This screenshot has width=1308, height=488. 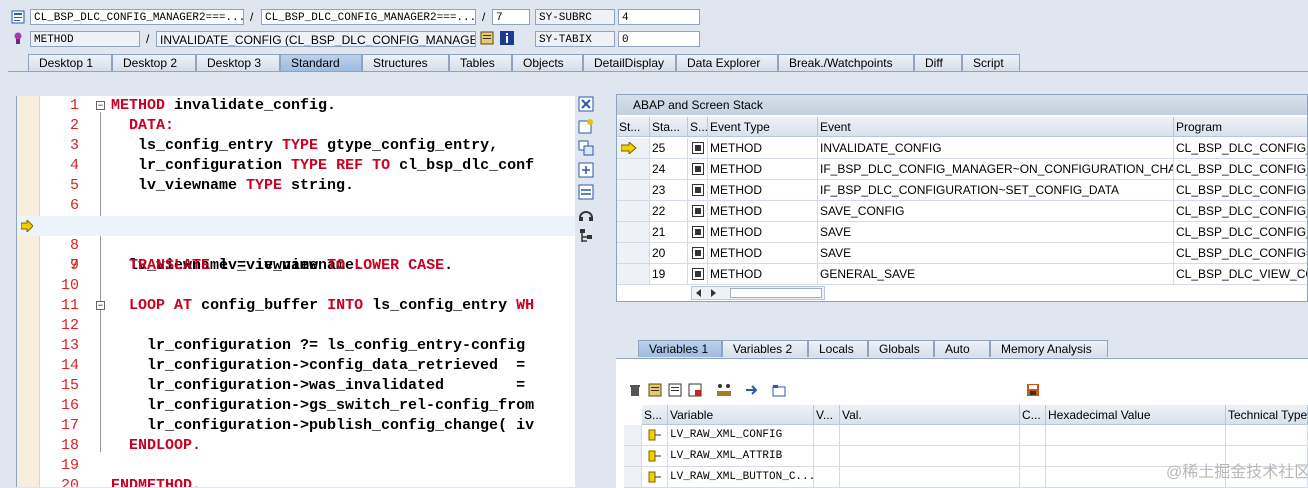 I want to click on tab-structures: Structures, so click(x=405, y=62).